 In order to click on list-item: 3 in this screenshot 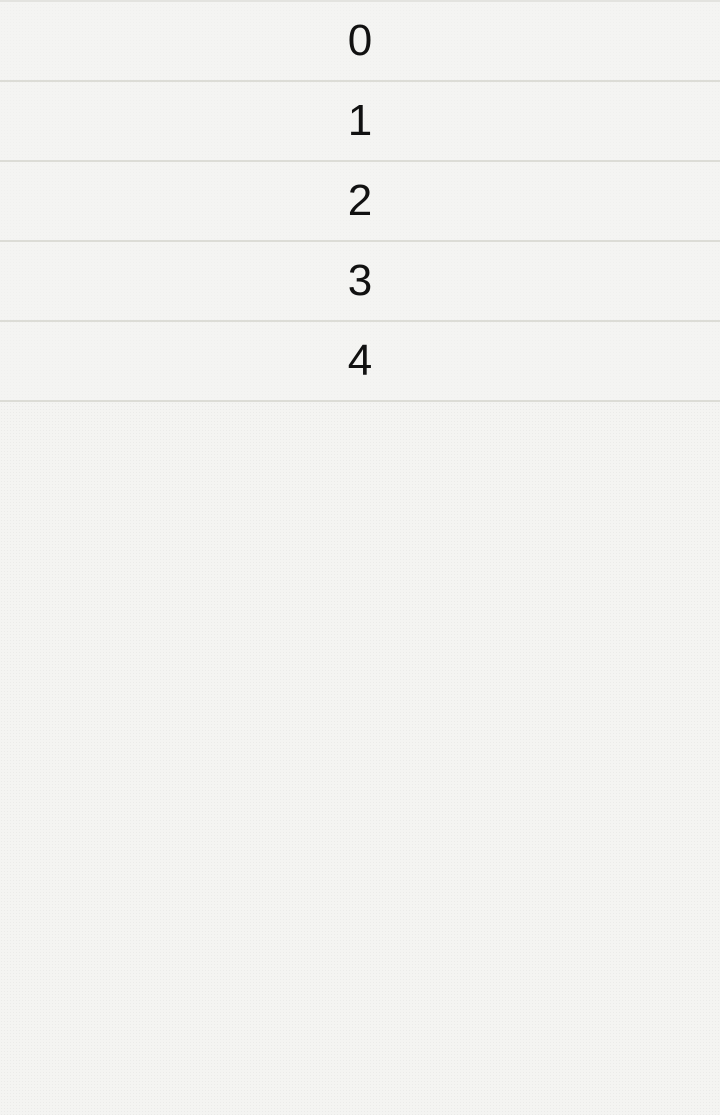, I will do `click(360, 282)`.